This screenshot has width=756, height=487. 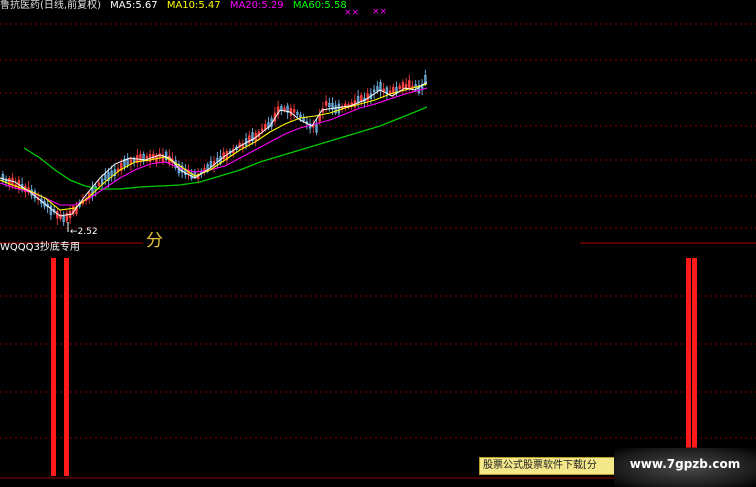 What do you see at coordinates (84, 232) in the screenshot?
I see `low-price-label: ←2.52` at bounding box center [84, 232].